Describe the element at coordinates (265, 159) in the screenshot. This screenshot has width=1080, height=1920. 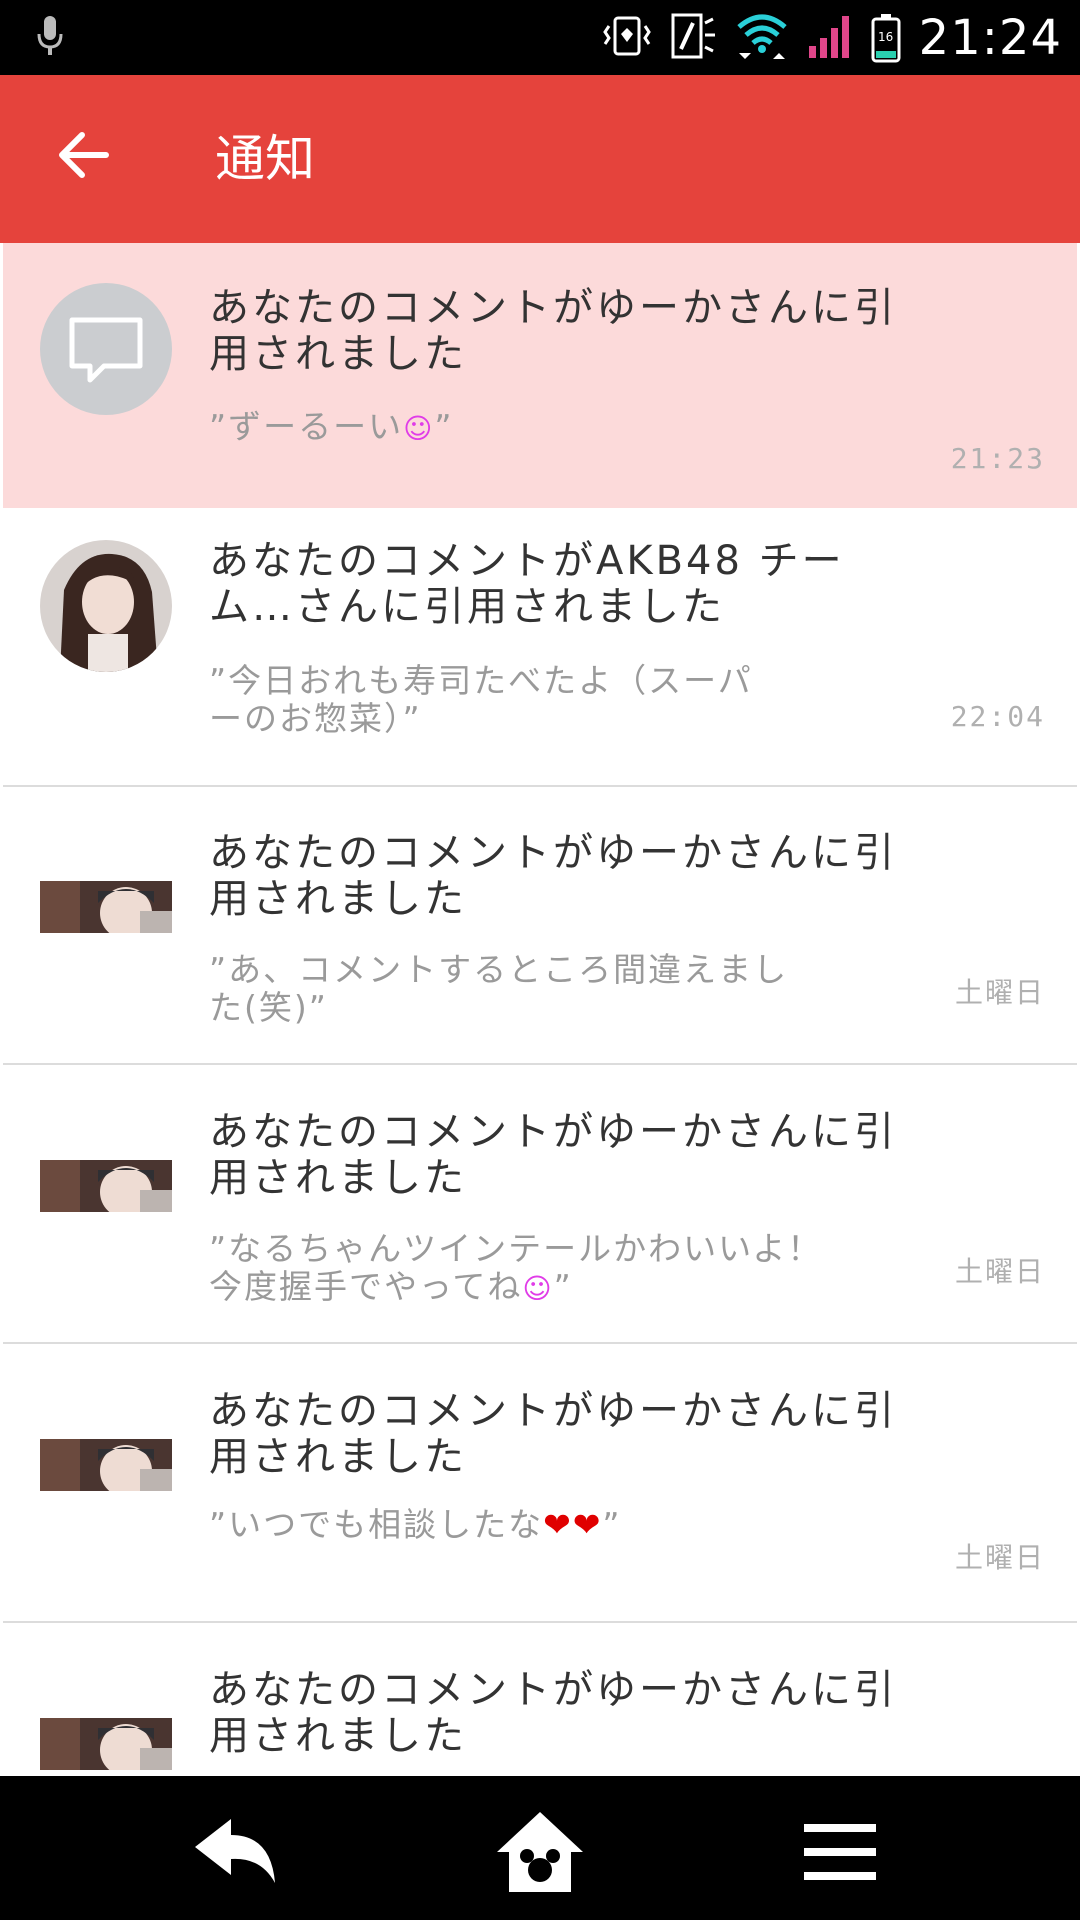
I see `page-title: 通知` at that location.